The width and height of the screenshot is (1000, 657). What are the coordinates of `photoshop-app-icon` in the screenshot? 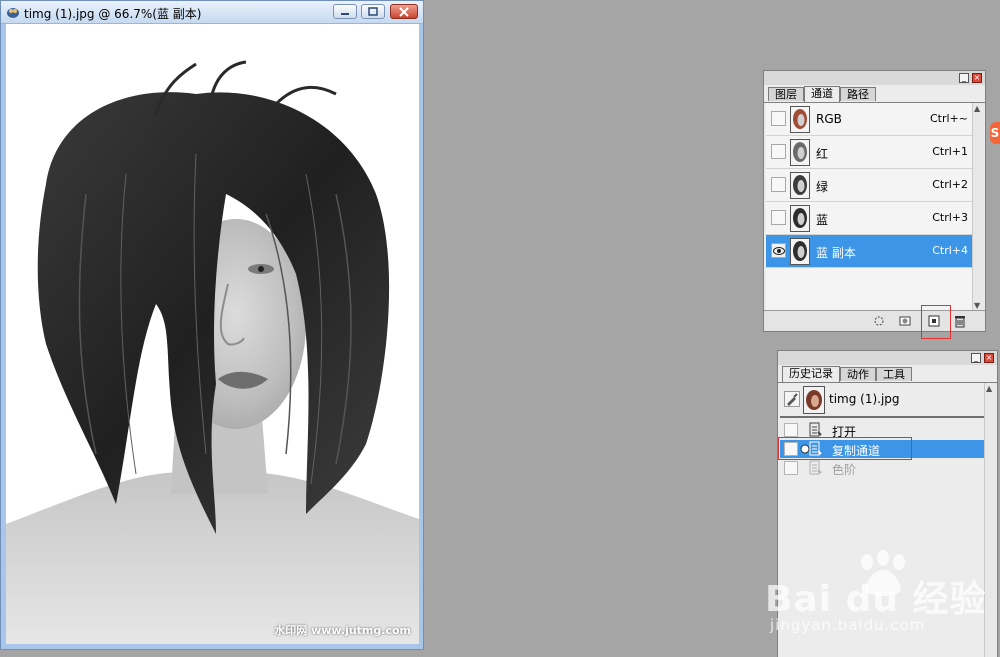 It's located at (13, 12).